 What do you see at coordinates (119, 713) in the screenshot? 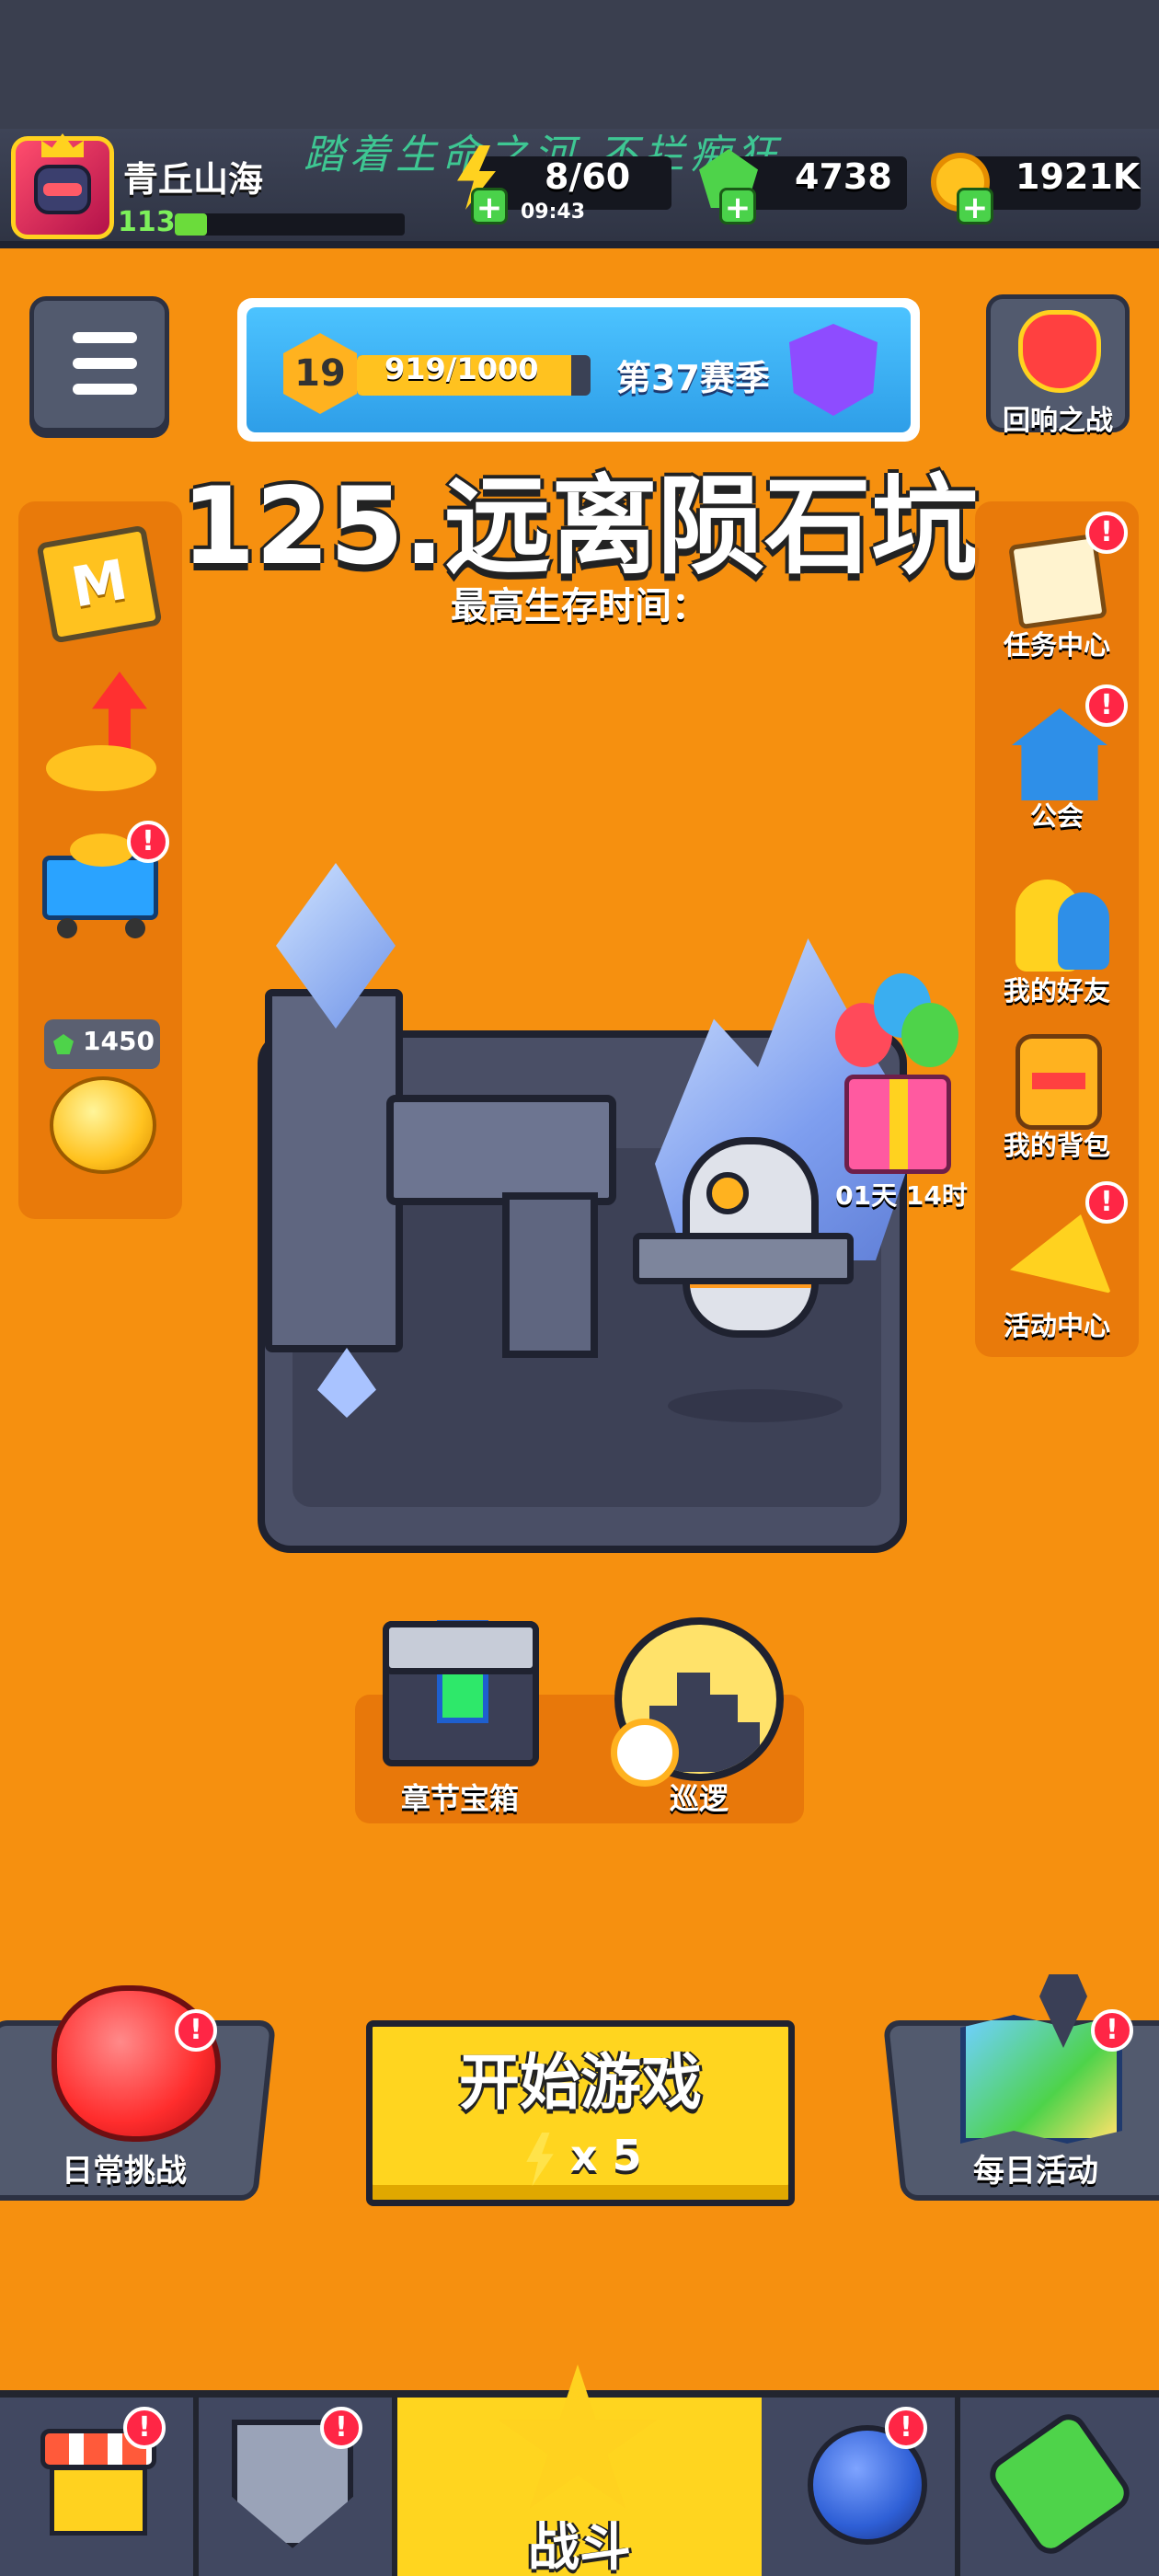
I see `red-arrow-up-icon` at bounding box center [119, 713].